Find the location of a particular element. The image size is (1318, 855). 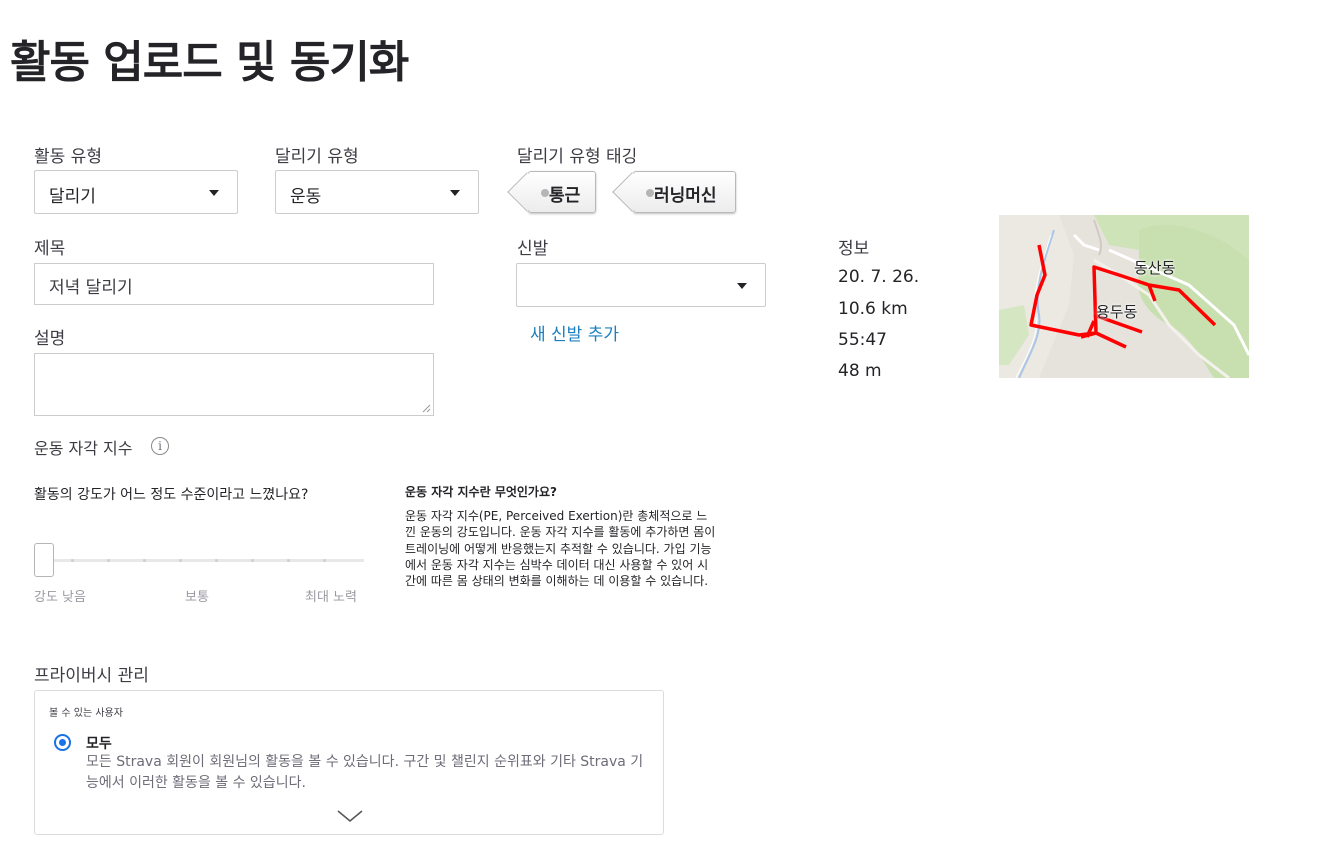

info-date: 20. 7. 26. is located at coordinates (879, 277).